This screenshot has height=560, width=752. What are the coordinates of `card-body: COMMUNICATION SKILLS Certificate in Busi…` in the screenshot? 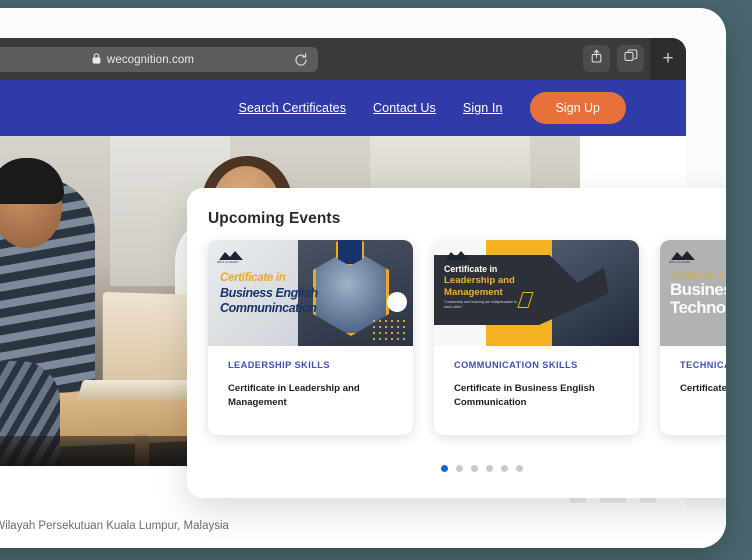 It's located at (536, 383).